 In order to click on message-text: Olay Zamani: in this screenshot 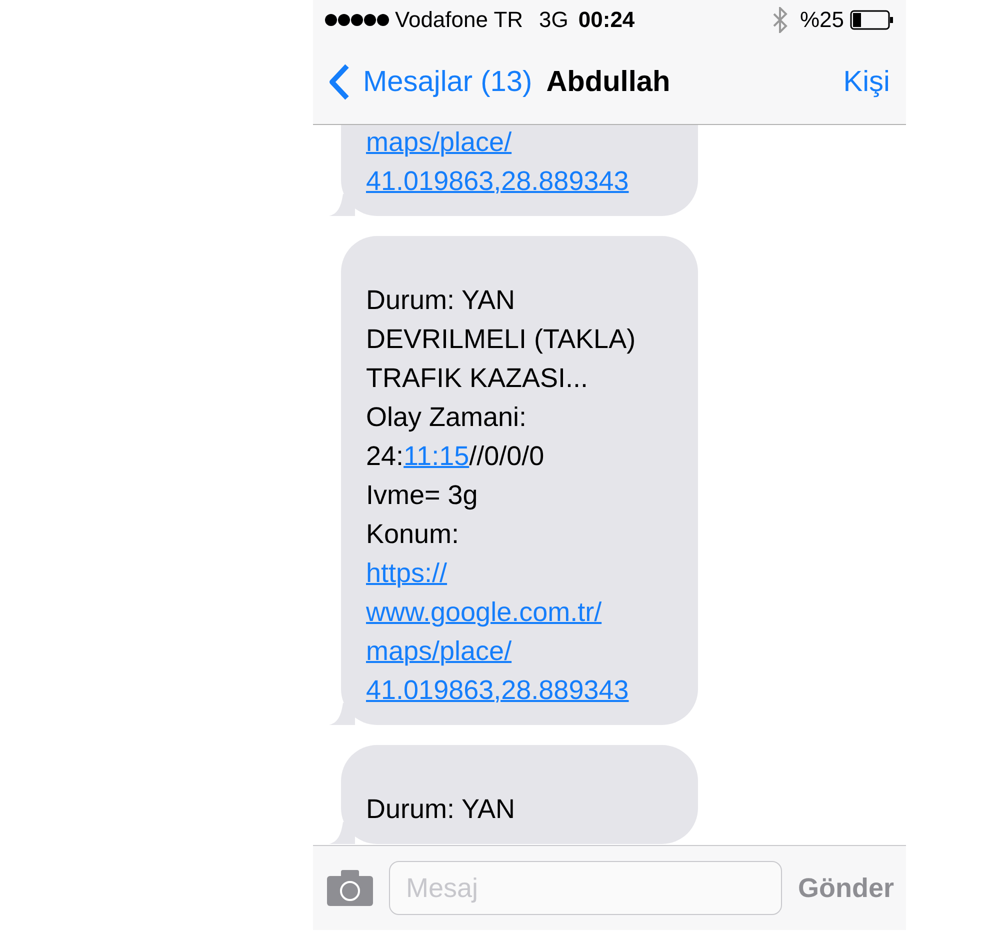, I will do `click(447, 417)`.